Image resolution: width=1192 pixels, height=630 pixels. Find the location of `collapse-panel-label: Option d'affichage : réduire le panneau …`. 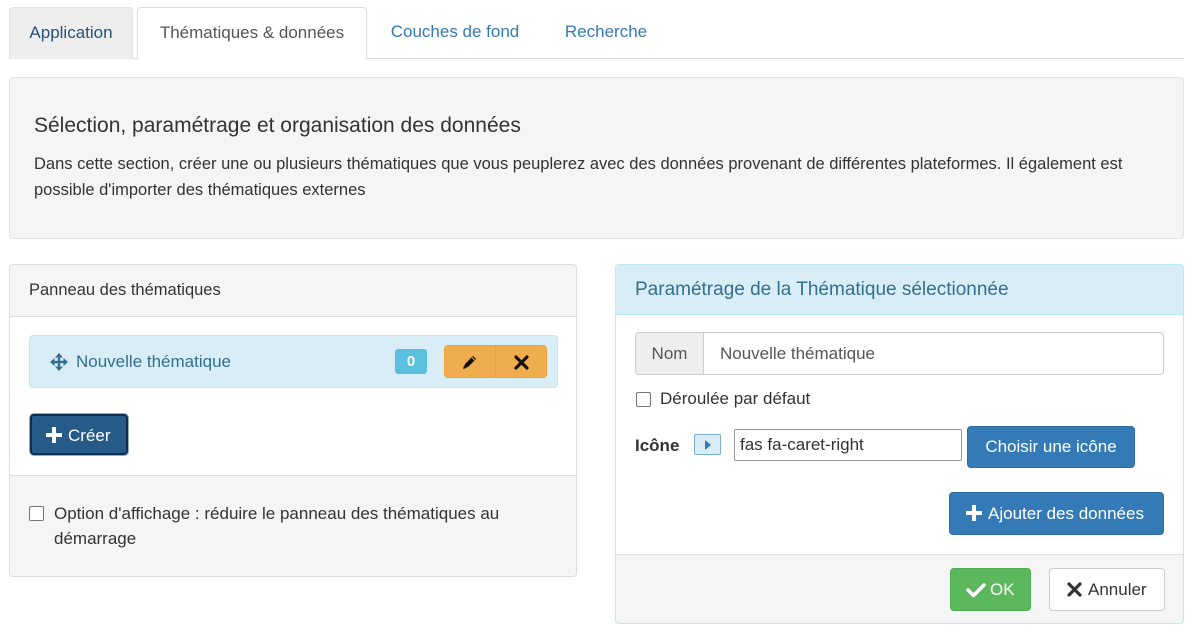

collapse-panel-label: Option d'affichage : réduire le panneau … is located at coordinates (304, 526).